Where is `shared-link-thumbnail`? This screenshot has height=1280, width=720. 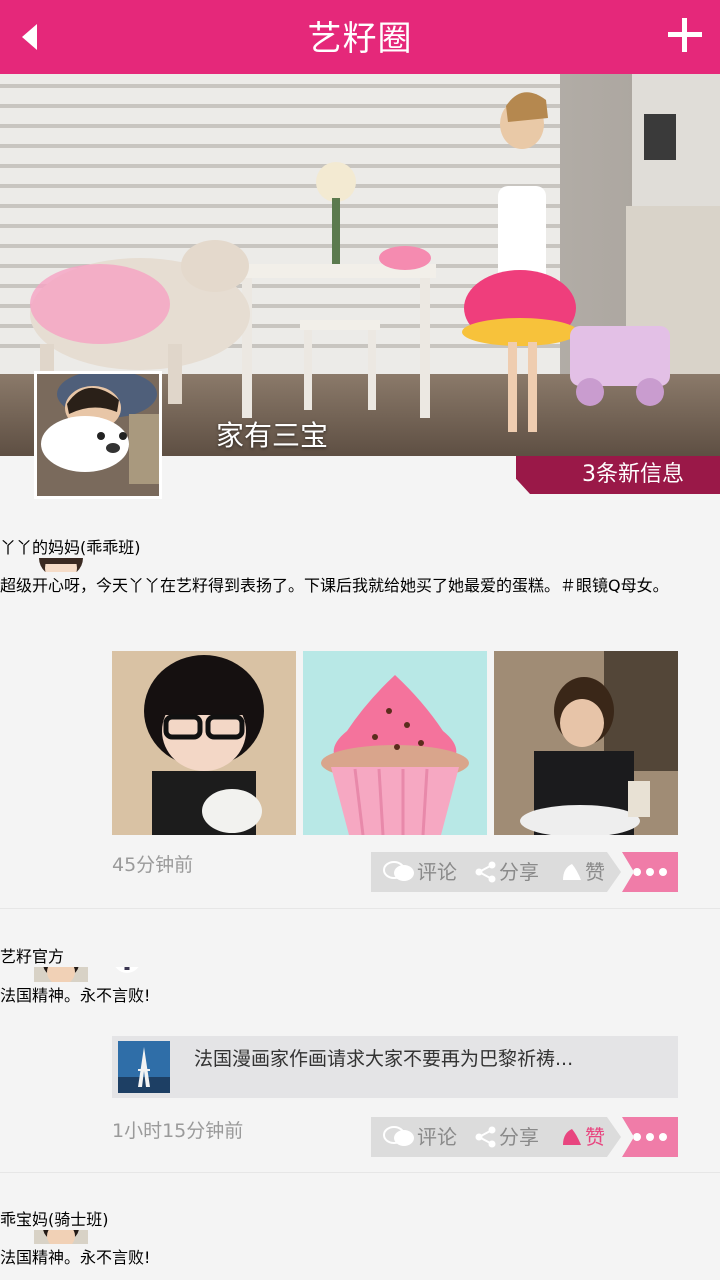 shared-link-thumbnail is located at coordinates (144, 1067).